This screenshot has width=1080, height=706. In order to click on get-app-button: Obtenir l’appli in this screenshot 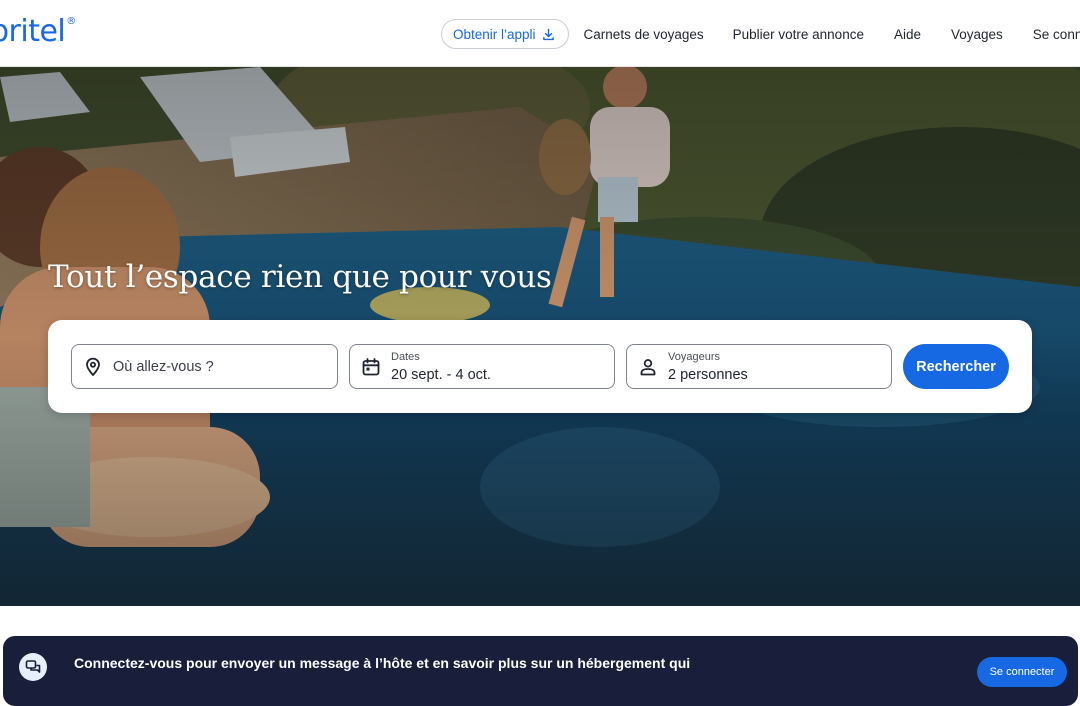, I will do `click(505, 34)`.